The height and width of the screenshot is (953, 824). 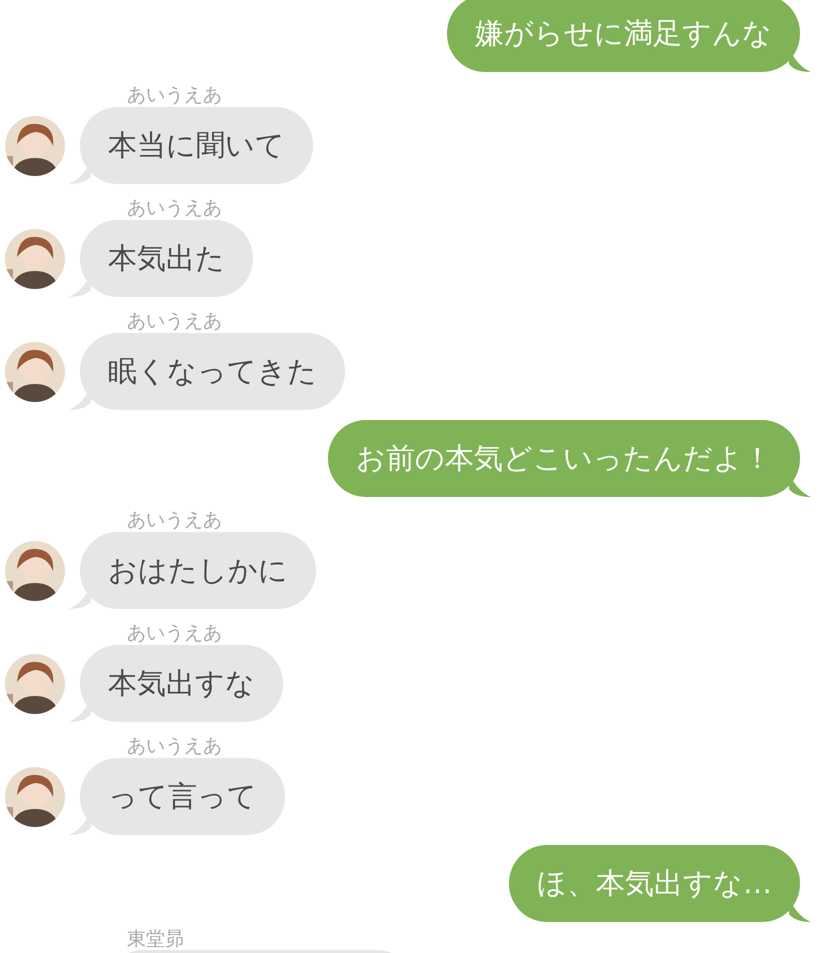 What do you see at coordinates (155, 939) in the screenshot?
I see `sender-name: 東堂昴` at bounding box center [155, 939].